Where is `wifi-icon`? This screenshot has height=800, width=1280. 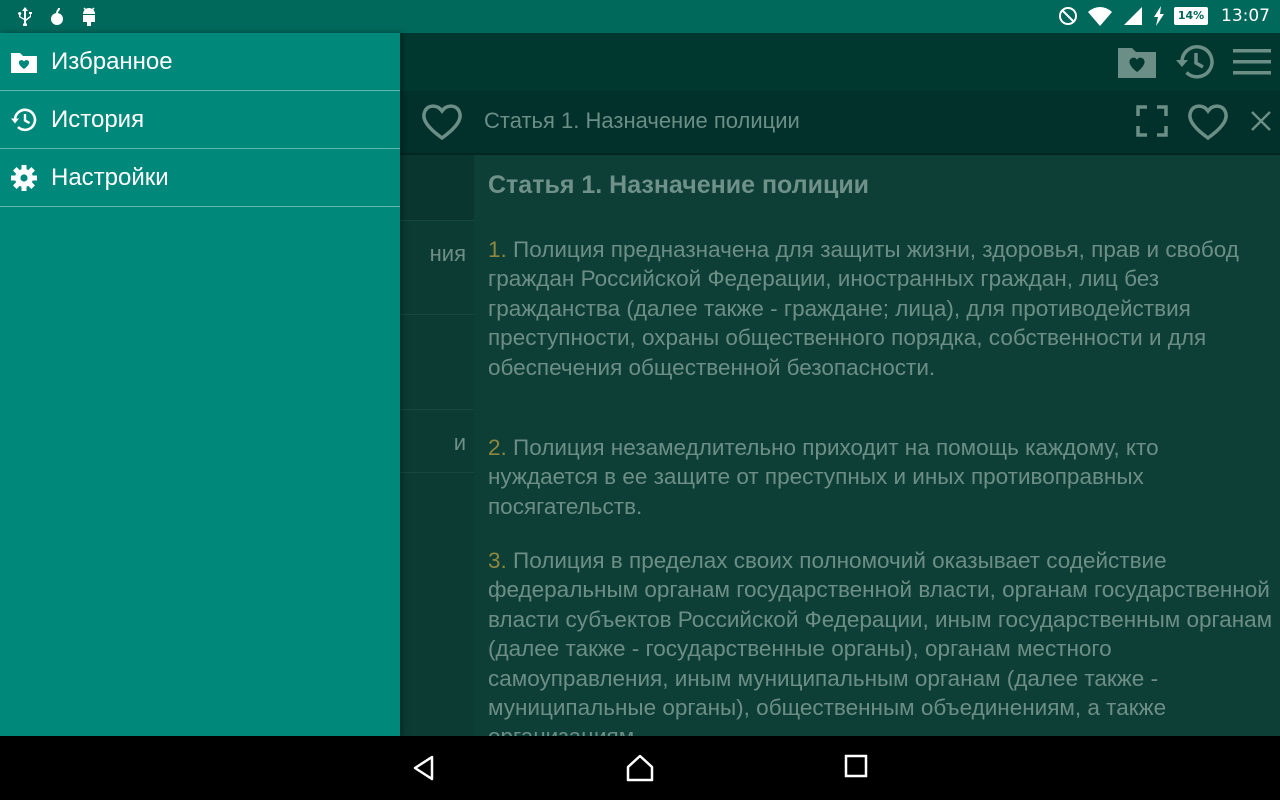
wifi-icon is located at coordinates (1100, 16).